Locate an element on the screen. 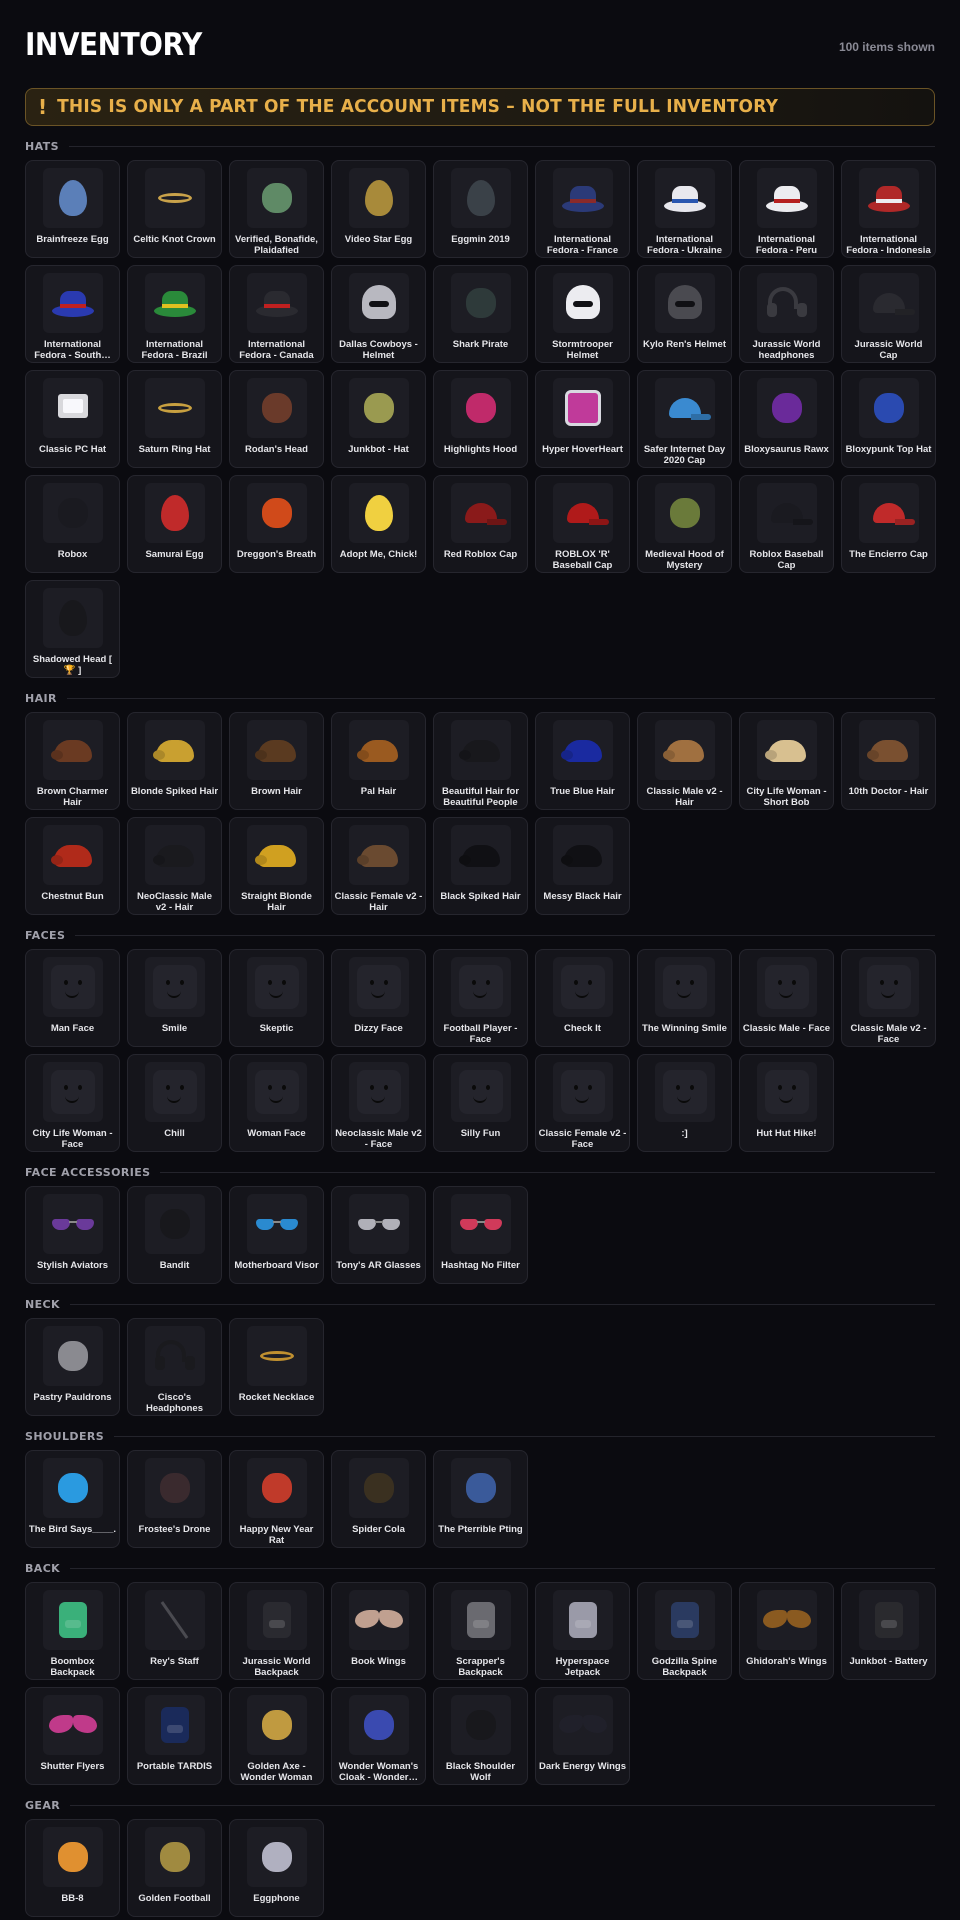 Image resolution: width=960 pixels, height=1920 pixels. item-card: Hyperspace Jetpack is located at coordinates (582, 1631).